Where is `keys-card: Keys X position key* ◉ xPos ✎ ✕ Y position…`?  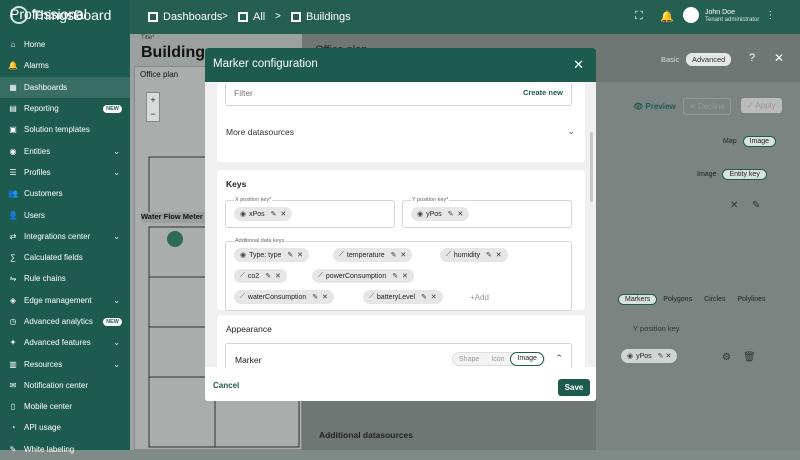 keys-card: Keys X position key* ◉ xPos ✎ ✕ Y position… is located at coordinates (401, 240).